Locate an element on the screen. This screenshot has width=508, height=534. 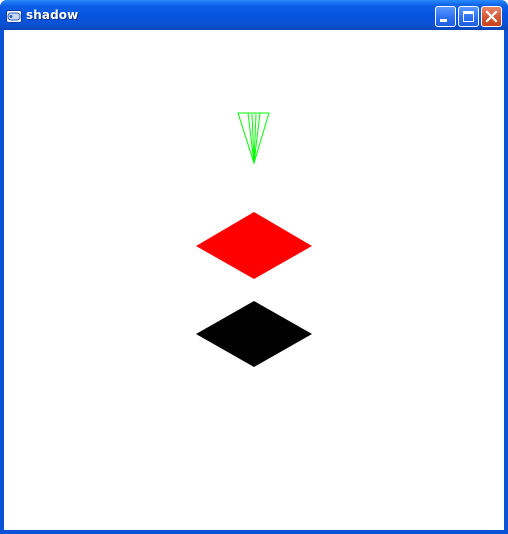
maximize-button is located at coordinates (468, 16).